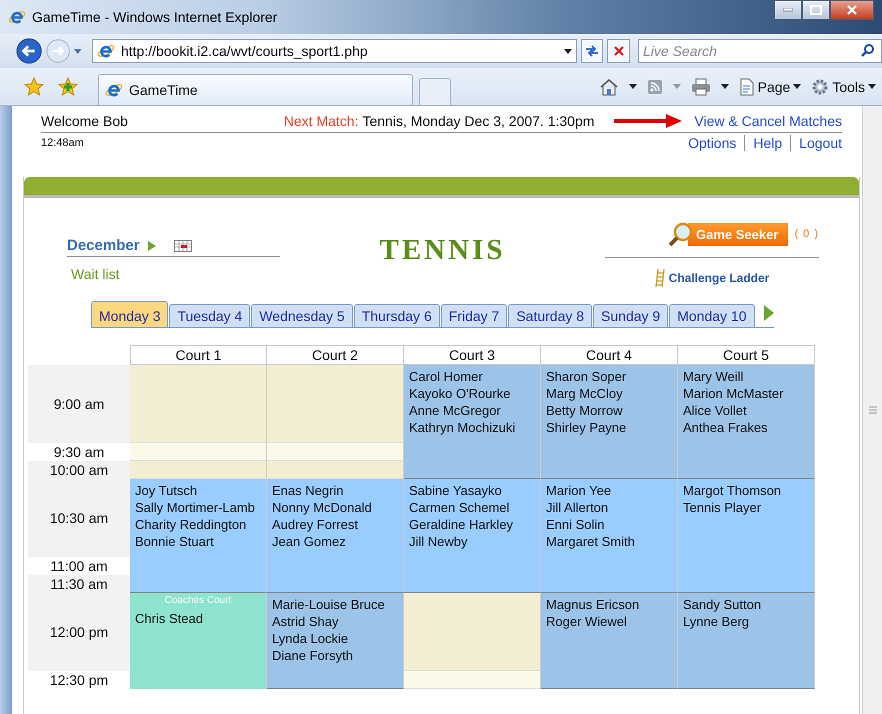 The height and width of the screenshot is (714, 882). Describe the element at coordinates (322, 507) in the screenshot. I see `player-name: Nonny McDonald` at that location.